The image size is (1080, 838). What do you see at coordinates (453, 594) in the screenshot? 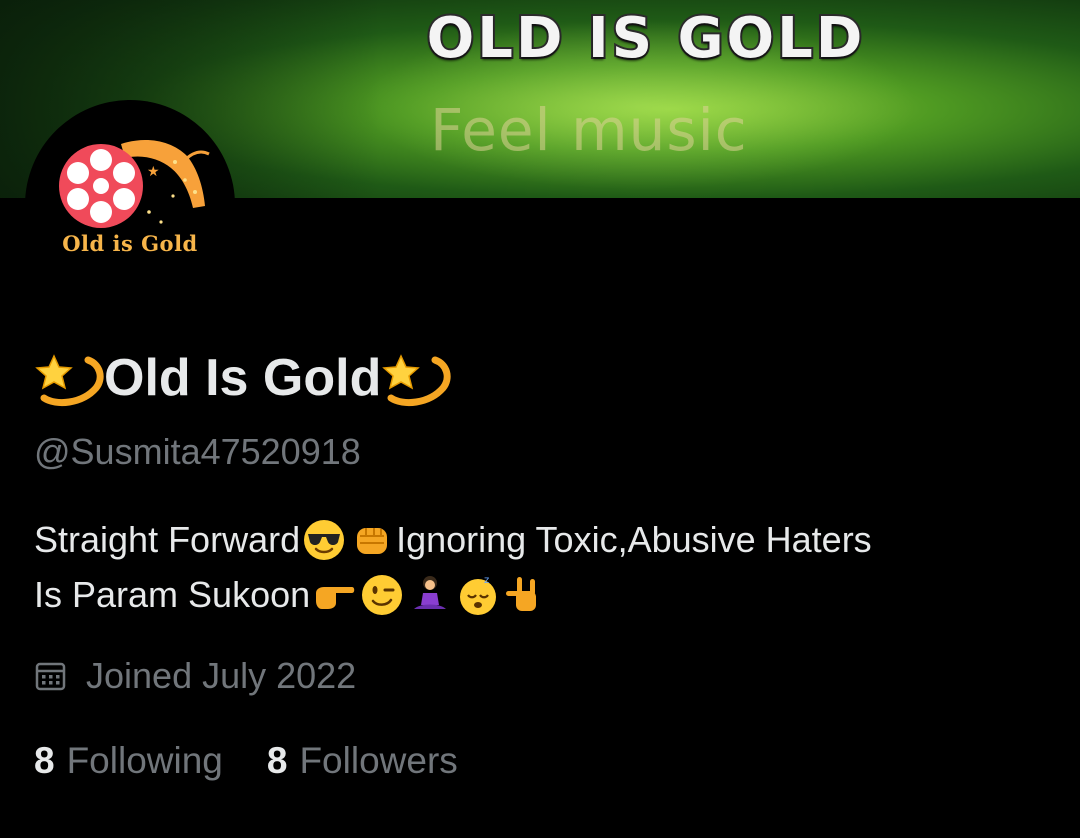
I see `bio-line-2: Is Param Sukoon z` at bounding box center [453, 594].